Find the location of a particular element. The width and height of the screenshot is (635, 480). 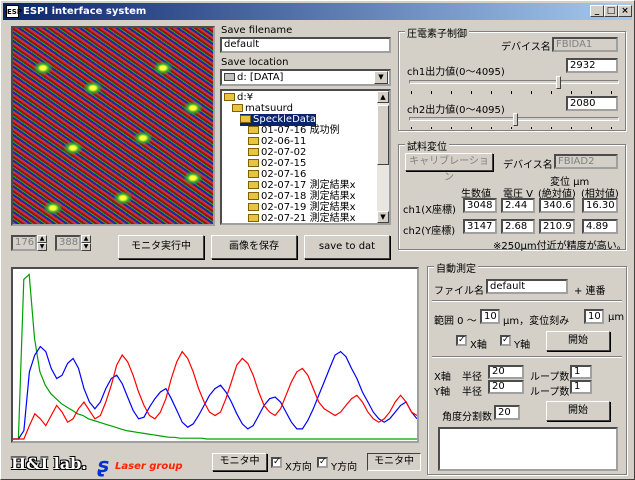

dropdown-arrow-icon: ▼ is located at coordinates (381, 77).